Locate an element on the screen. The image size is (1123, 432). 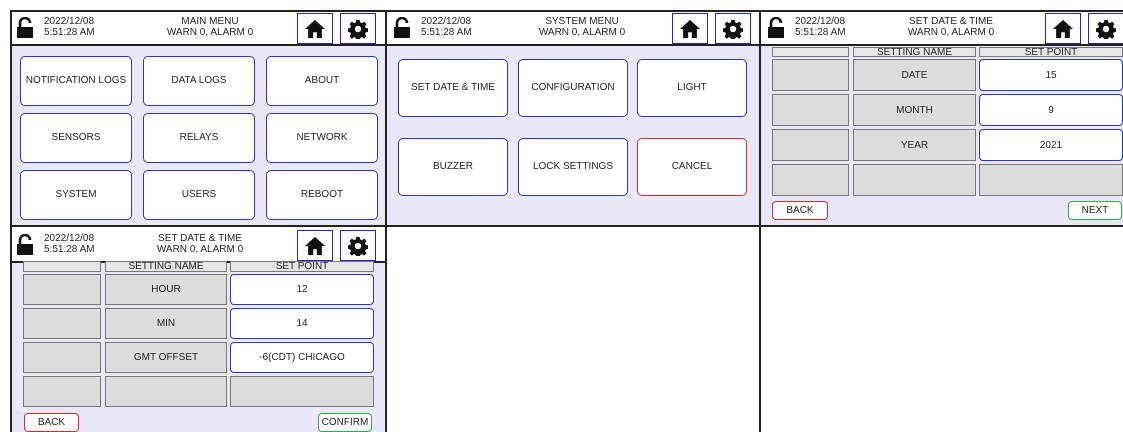
set-date-time-button: SET DATE & TIME is located at coordinates (453, 88).